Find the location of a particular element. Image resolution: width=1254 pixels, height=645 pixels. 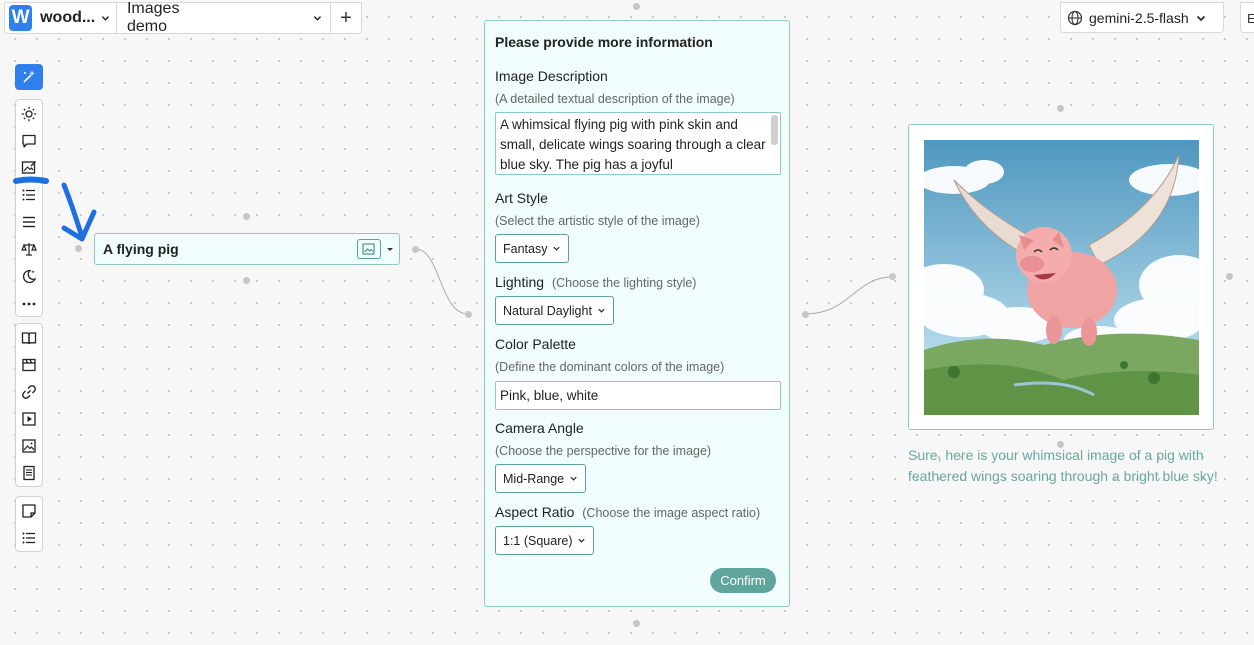

image-generate-button is located at coordinates (369, 249).